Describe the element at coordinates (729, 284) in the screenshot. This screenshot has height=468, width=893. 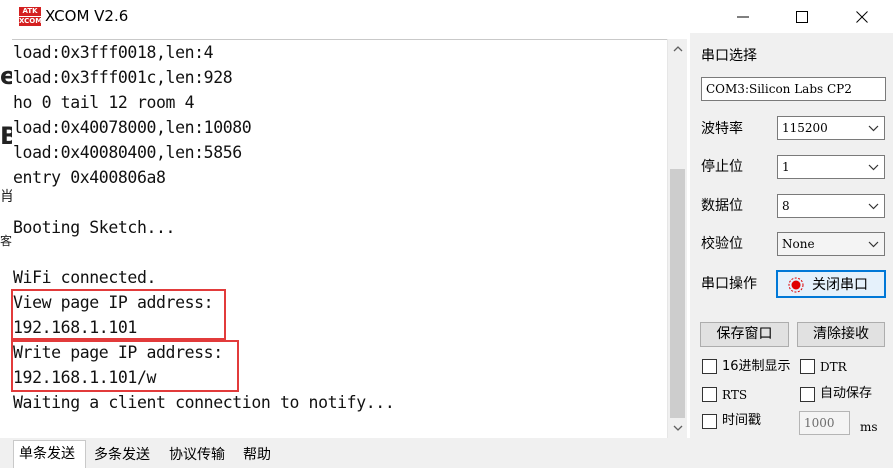
I see `port-operation-label: 串口操作` at that location.